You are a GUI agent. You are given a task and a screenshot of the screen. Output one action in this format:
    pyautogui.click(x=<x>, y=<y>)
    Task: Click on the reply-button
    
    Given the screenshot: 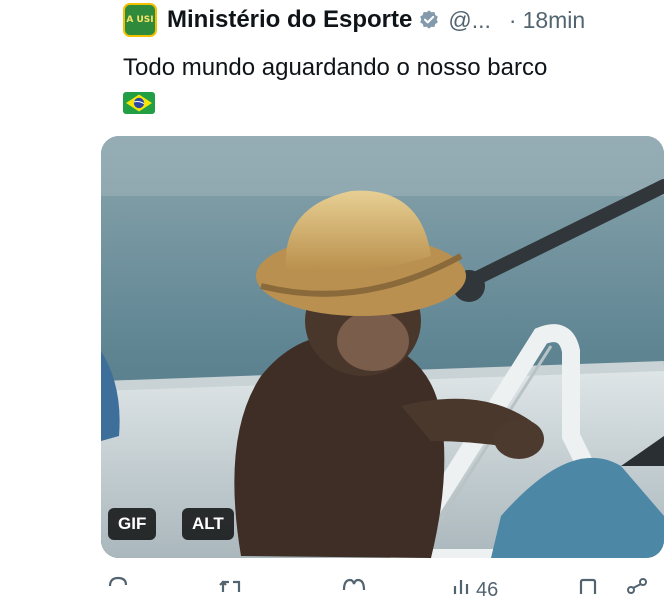 What is the action you would take?
    pyautogui.click(x=118, y=582)
    